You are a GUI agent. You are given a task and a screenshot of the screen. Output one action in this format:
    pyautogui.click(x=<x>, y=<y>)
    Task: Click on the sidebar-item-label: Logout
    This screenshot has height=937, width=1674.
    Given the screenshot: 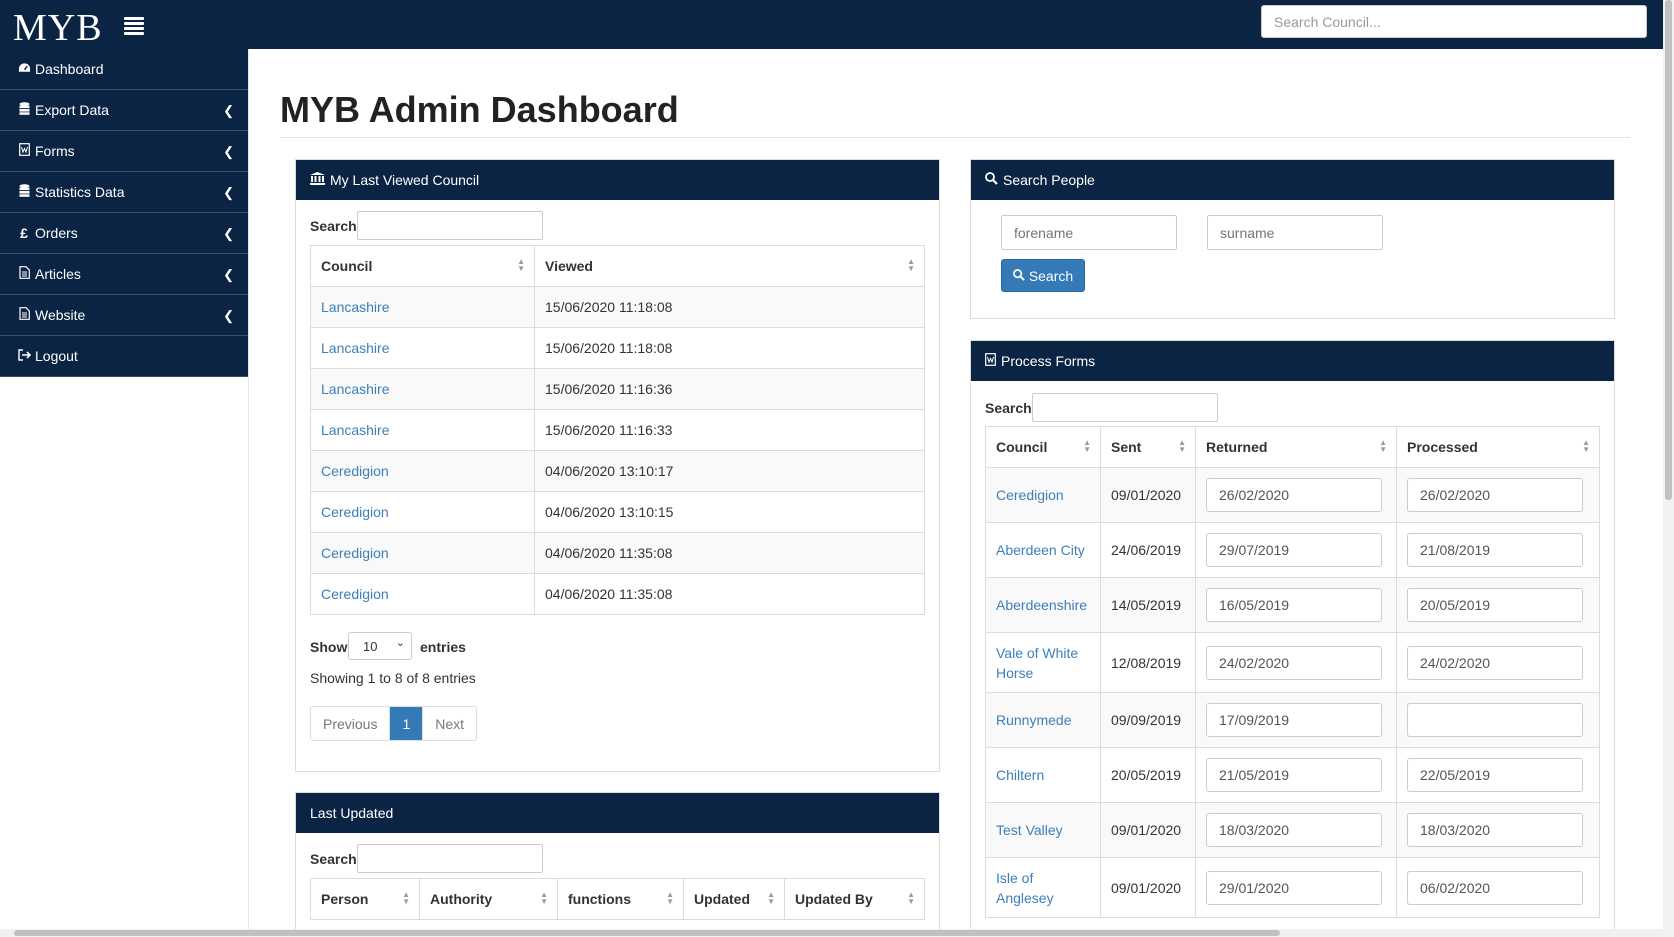 What is the action you would take?
    pyautogui.click(x=56, y=356)
    